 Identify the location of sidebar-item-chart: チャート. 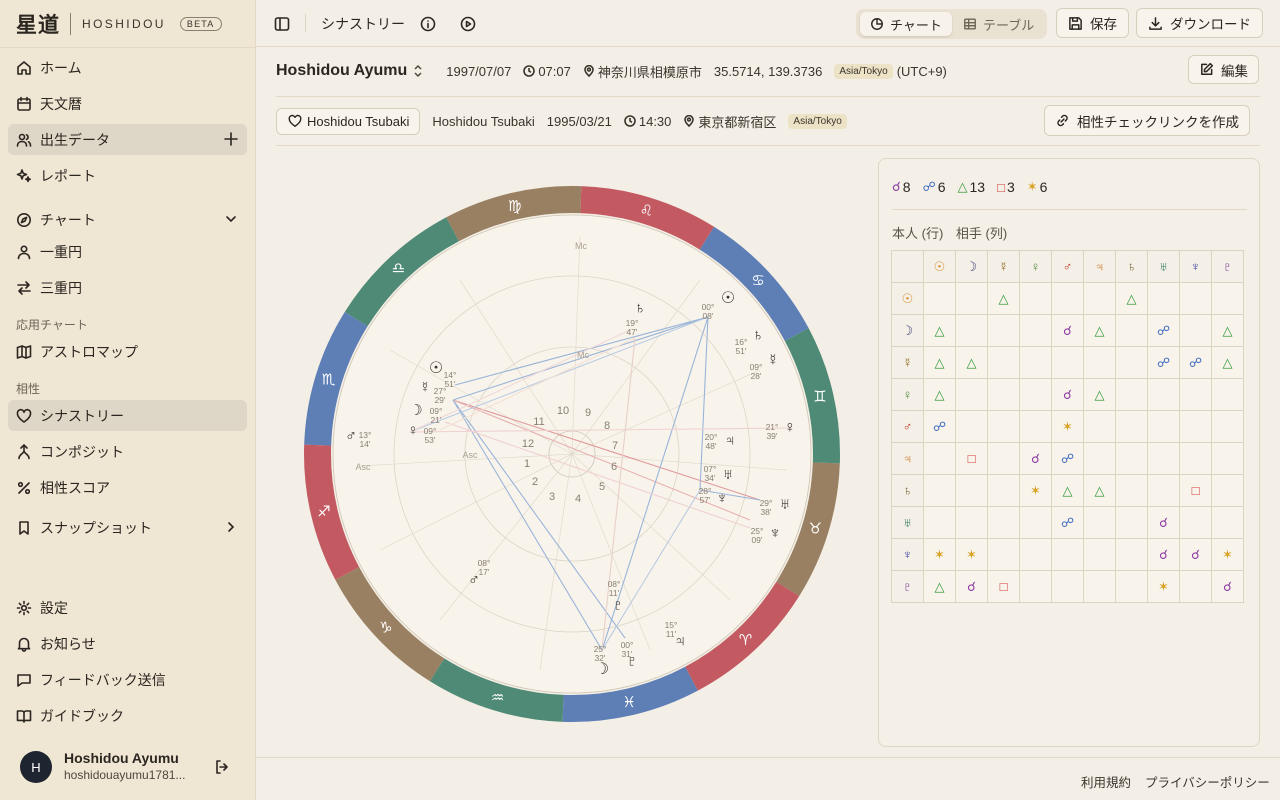
(127, 219).